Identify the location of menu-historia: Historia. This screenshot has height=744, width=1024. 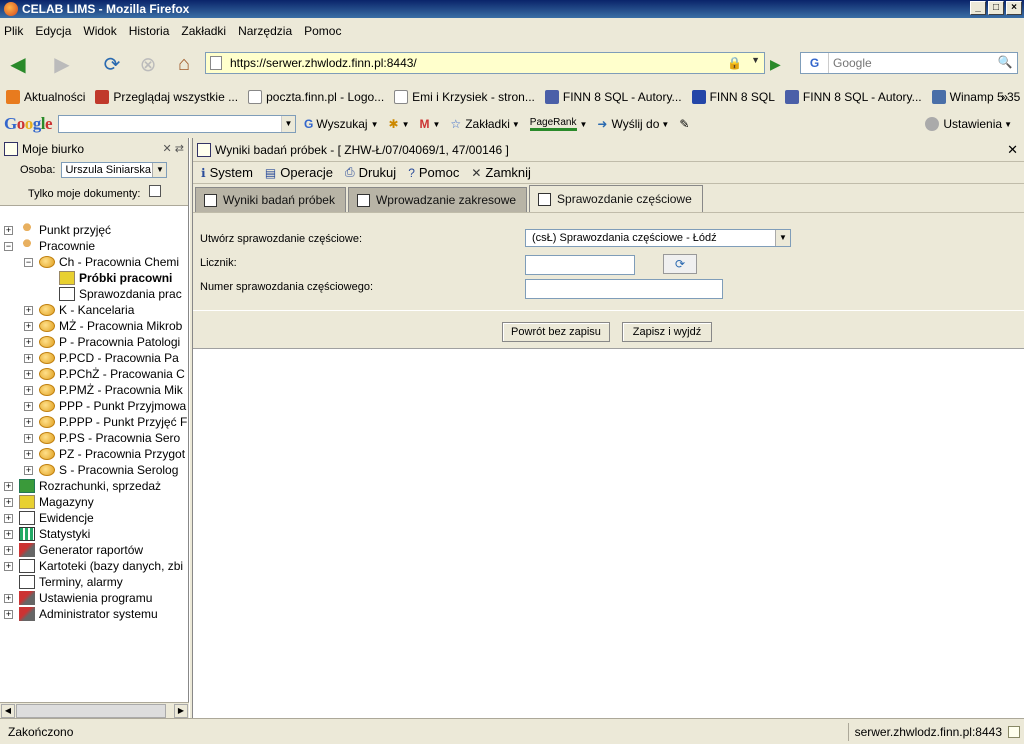
(149, 31).